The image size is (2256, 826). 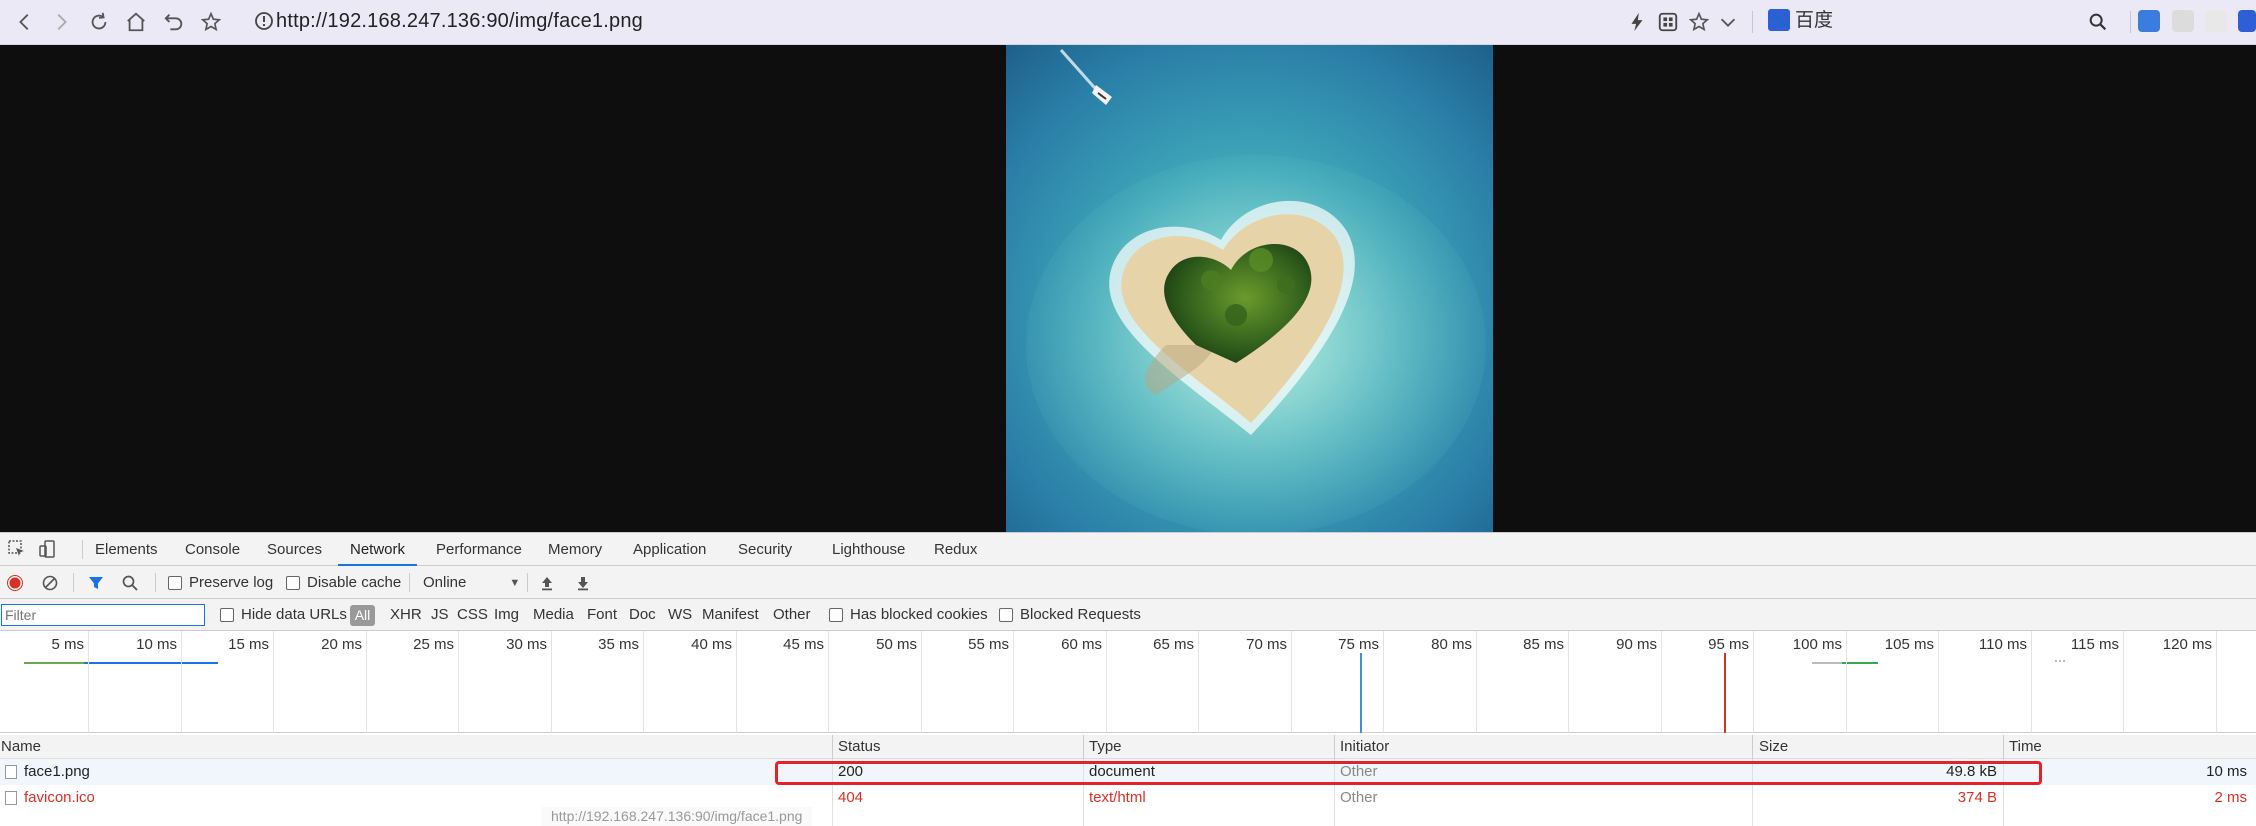 I want to click on column-initiator: Initiator, so click(x=1364, y=747).